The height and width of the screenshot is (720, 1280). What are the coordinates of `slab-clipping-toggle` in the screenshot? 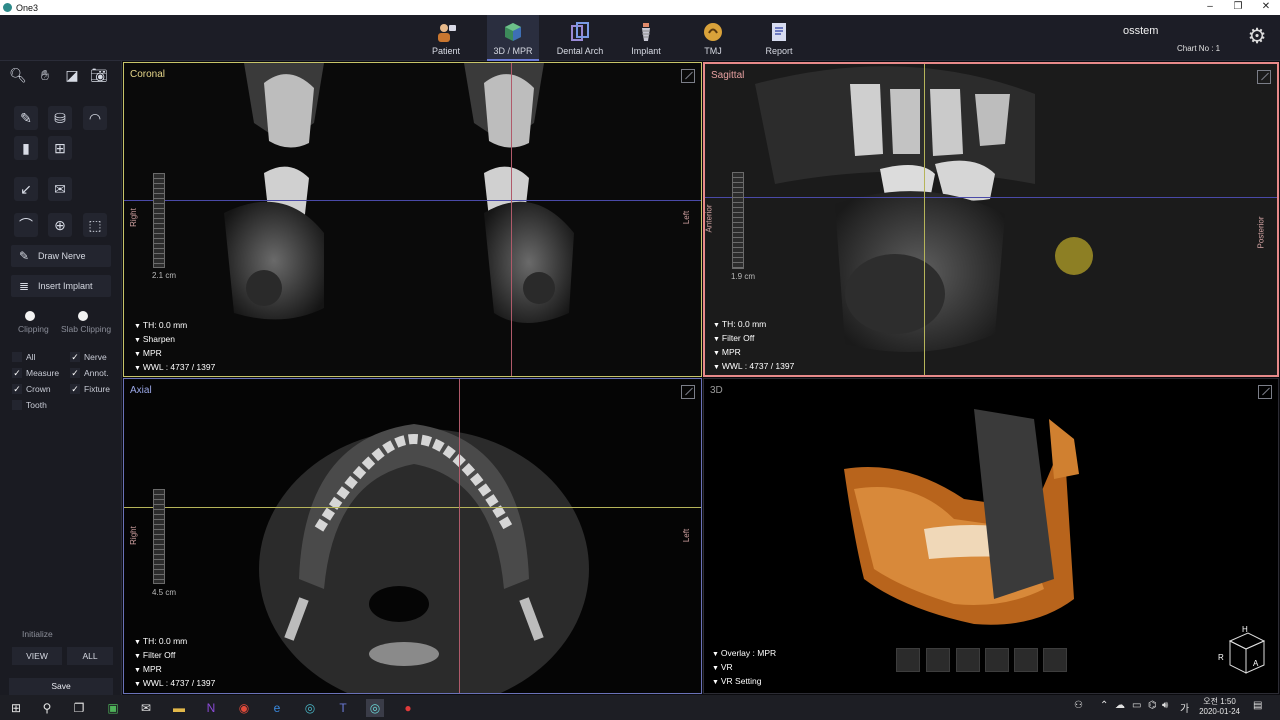 It's located at (83, 316).